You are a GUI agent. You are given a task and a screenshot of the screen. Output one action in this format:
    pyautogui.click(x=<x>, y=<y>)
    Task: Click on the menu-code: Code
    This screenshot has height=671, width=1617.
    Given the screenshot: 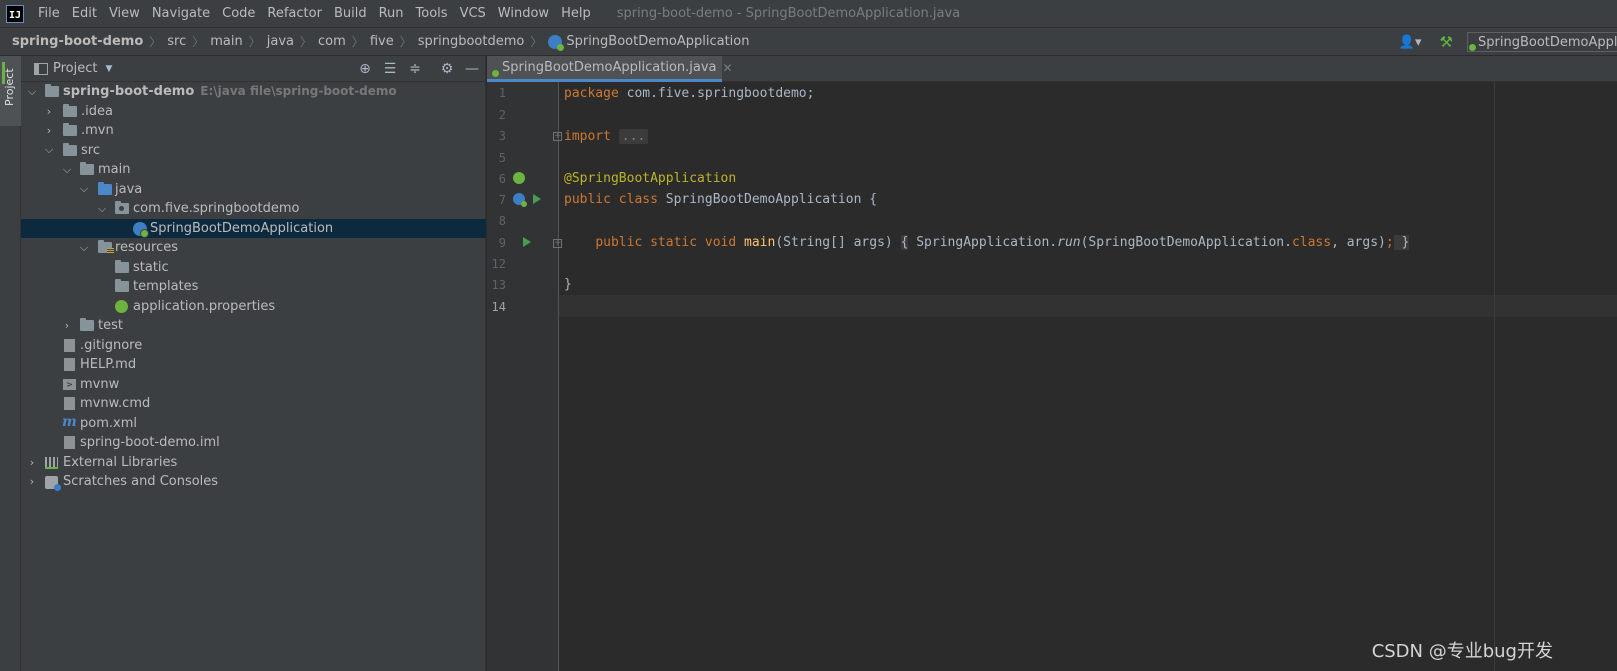 What is the action you would take?
    pyautogui.click(x=238, y=14)
    